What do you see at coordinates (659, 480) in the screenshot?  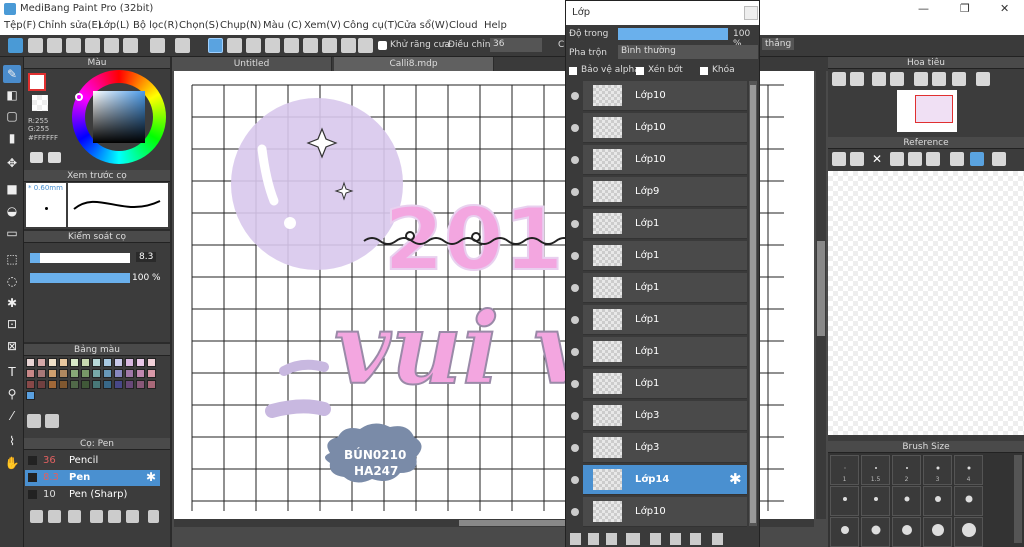 I see `layer-row-selected: Lớp14 ✱` at bounding box center [659, 480].